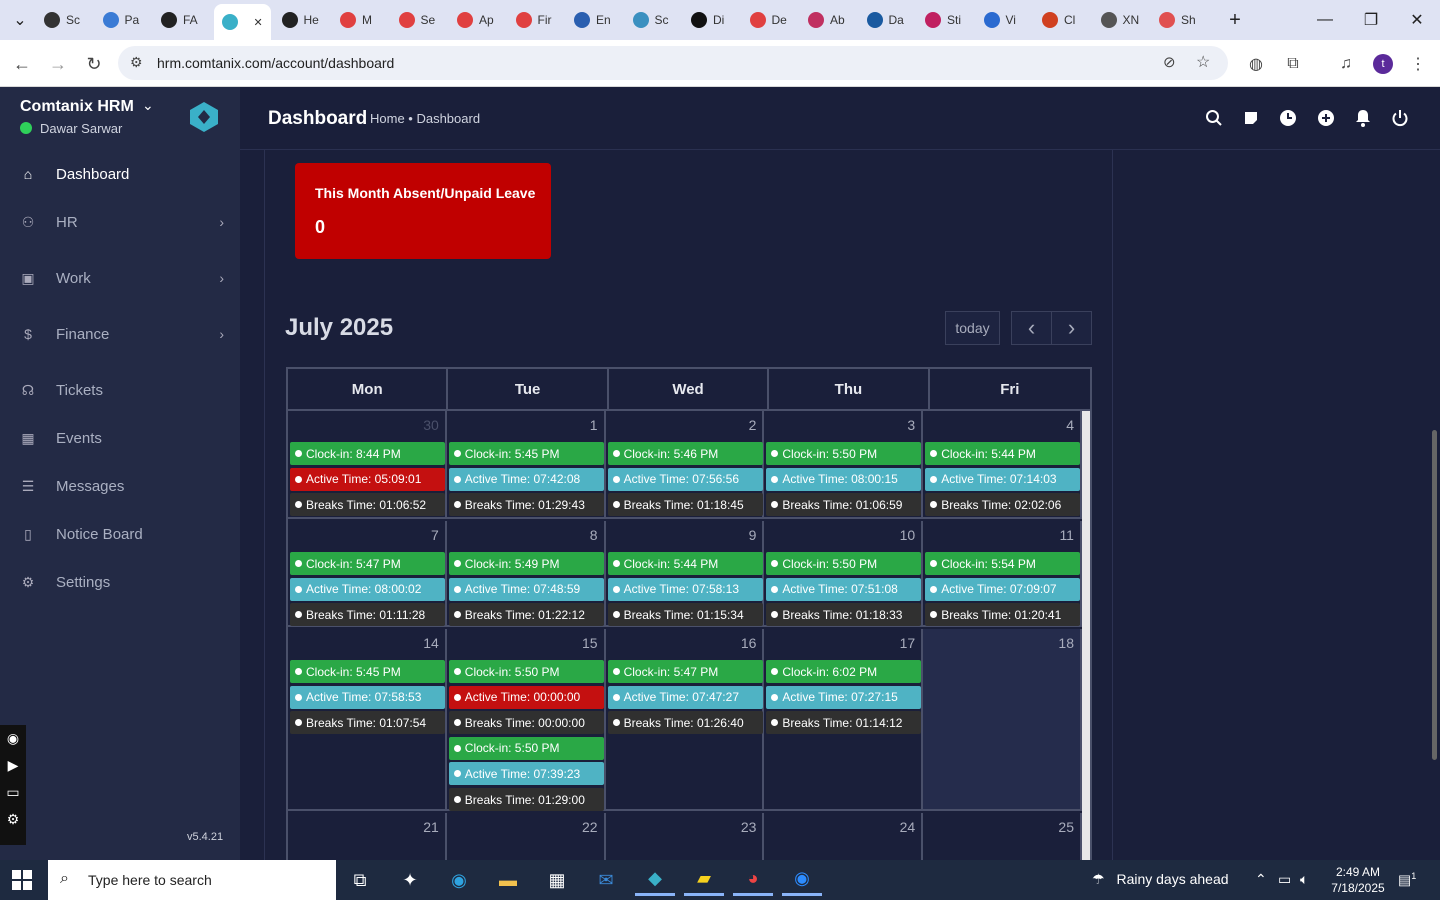 This screenshot has height=900, width=1440. What do you see at coordinates (685, 723) in the screenshot?
I see `calendar-event: Breaks Time: 01:26:40` at bounding box center [685, 723].